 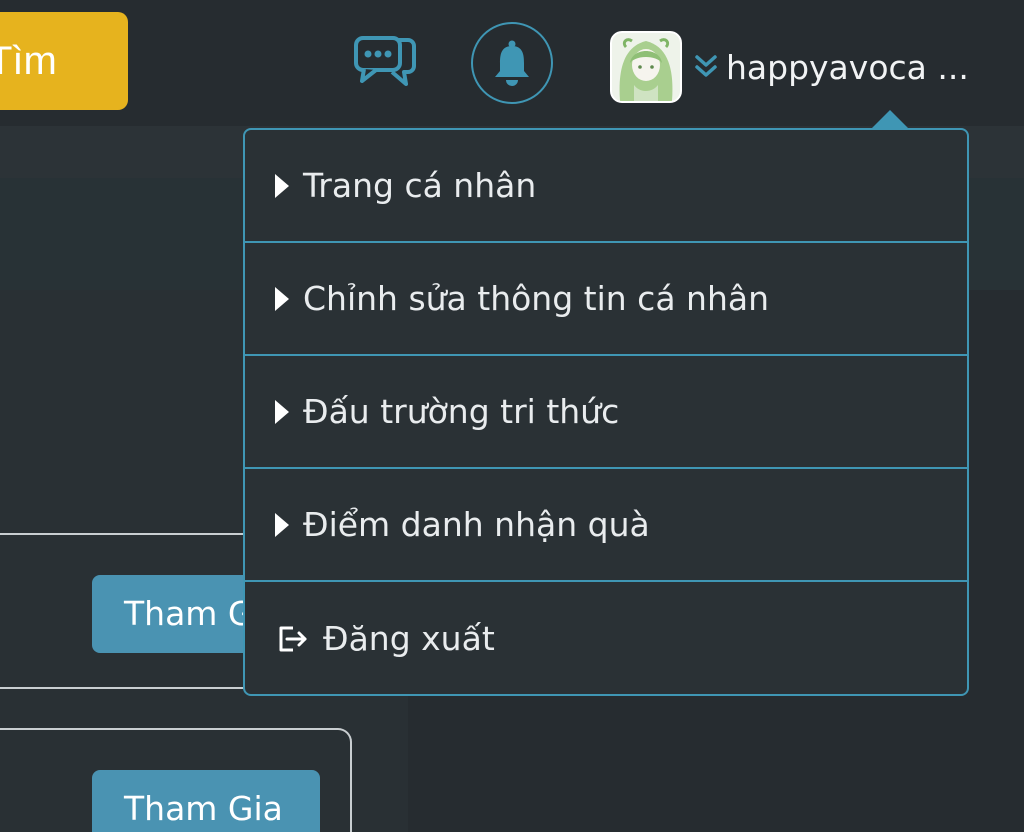 What do you see at coordinates (420, 185) in the screenshot?
I see `menu-item-label: Trang cá nhân` at bounding box center [420, 185].